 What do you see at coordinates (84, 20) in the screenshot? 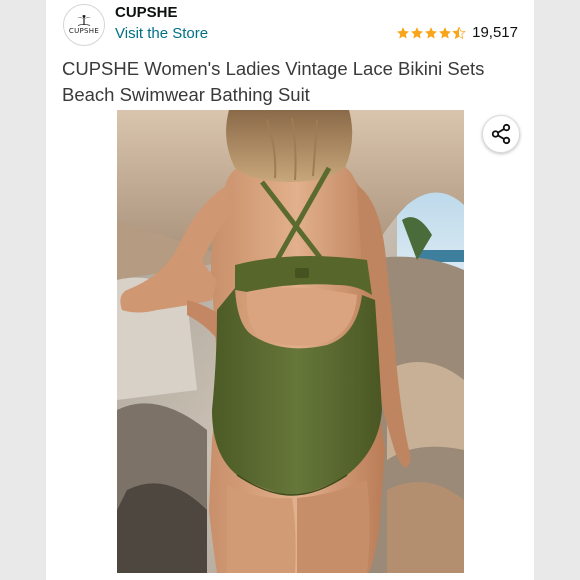
I see `palm-tree-icon` at bounding box center [84, 20].